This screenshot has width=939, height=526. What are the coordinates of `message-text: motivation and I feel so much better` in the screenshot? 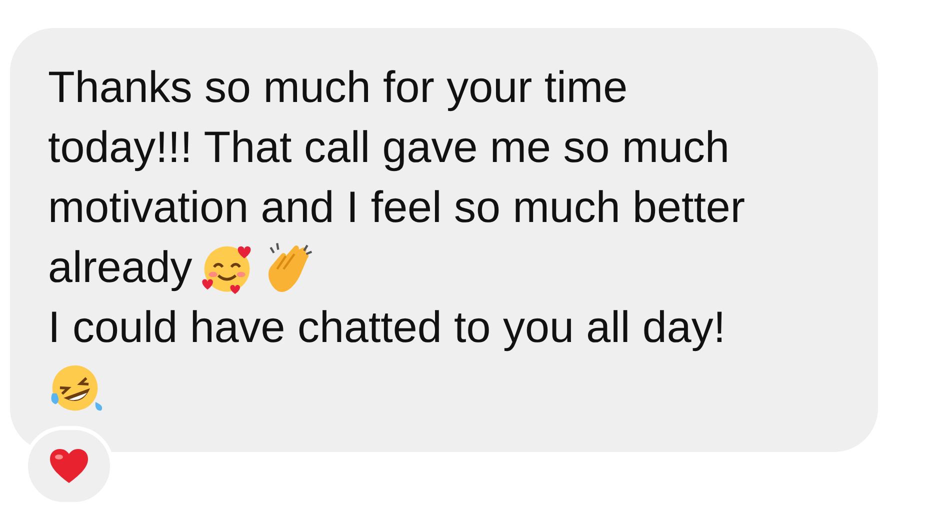 It's located at (397, 208).